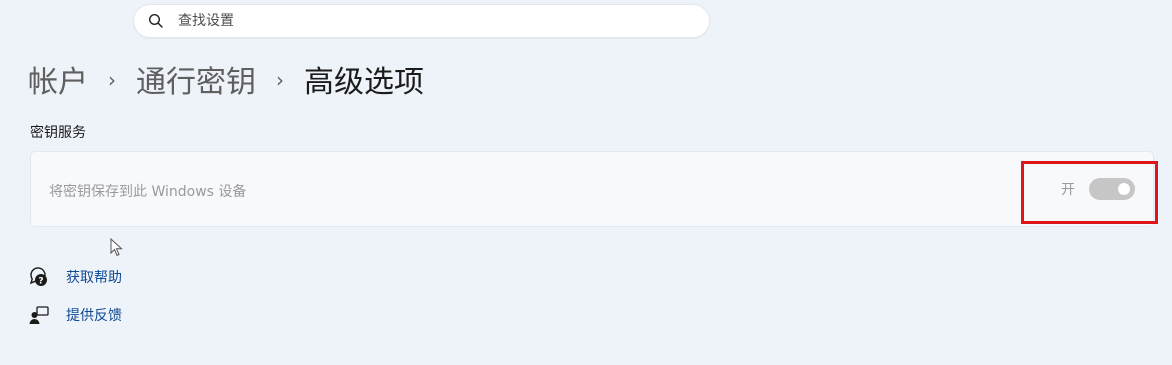  I want to click on mouse-pointer-icon, so click(117, 249).